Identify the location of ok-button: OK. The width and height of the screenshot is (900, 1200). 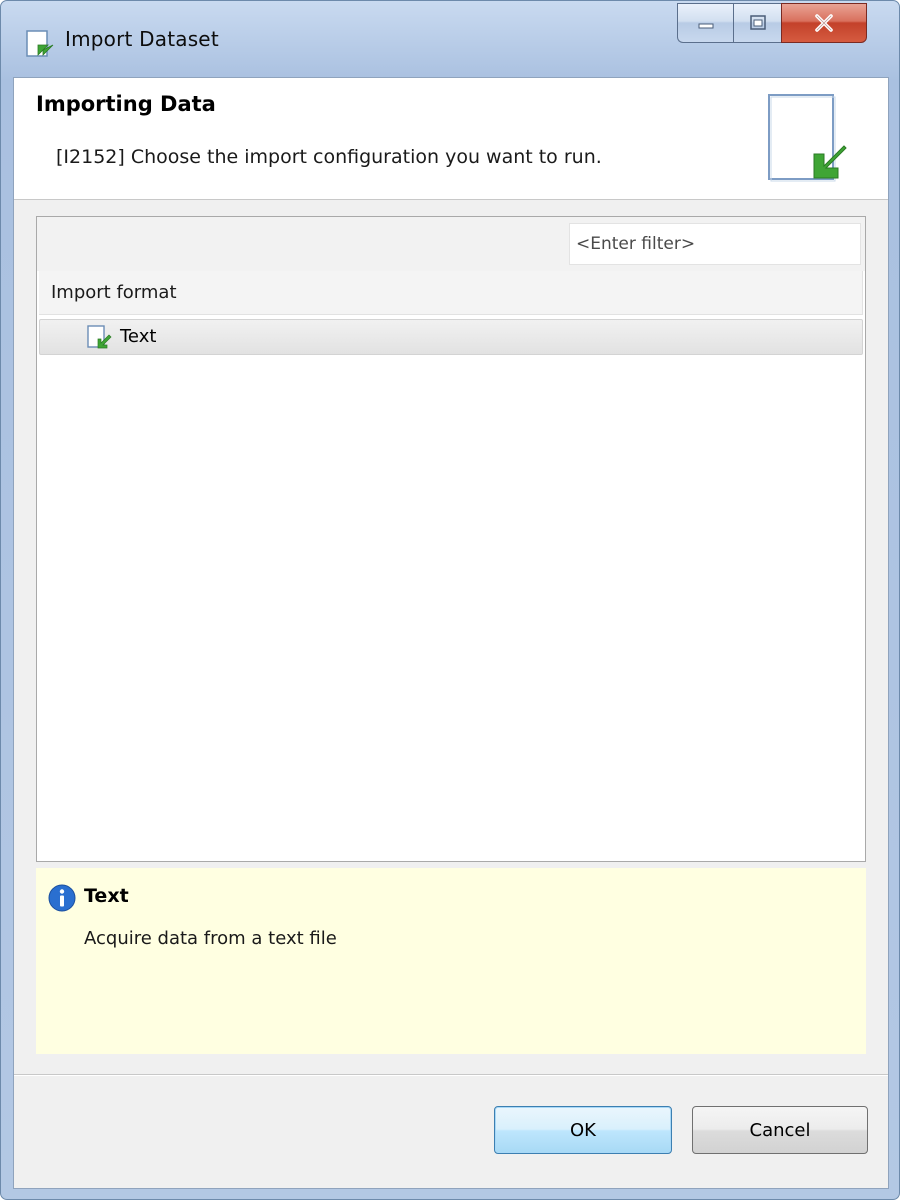
(583, 1130).